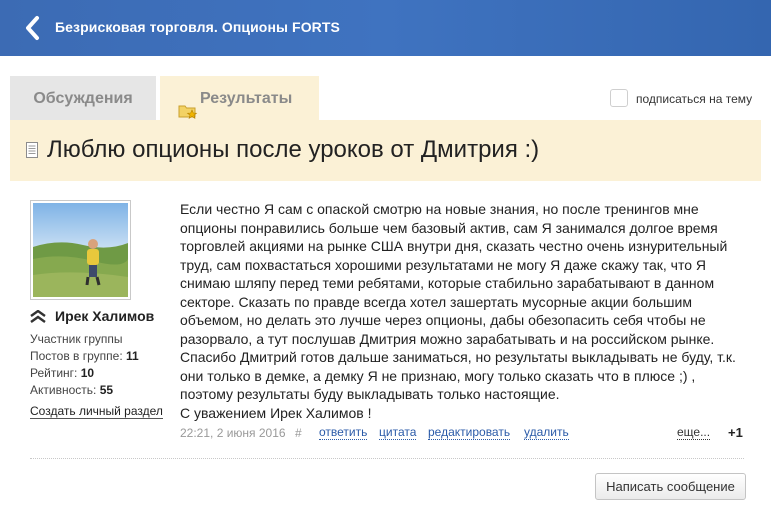  I want to click on write-message-button: Написать сообщение, so click(670, 486).